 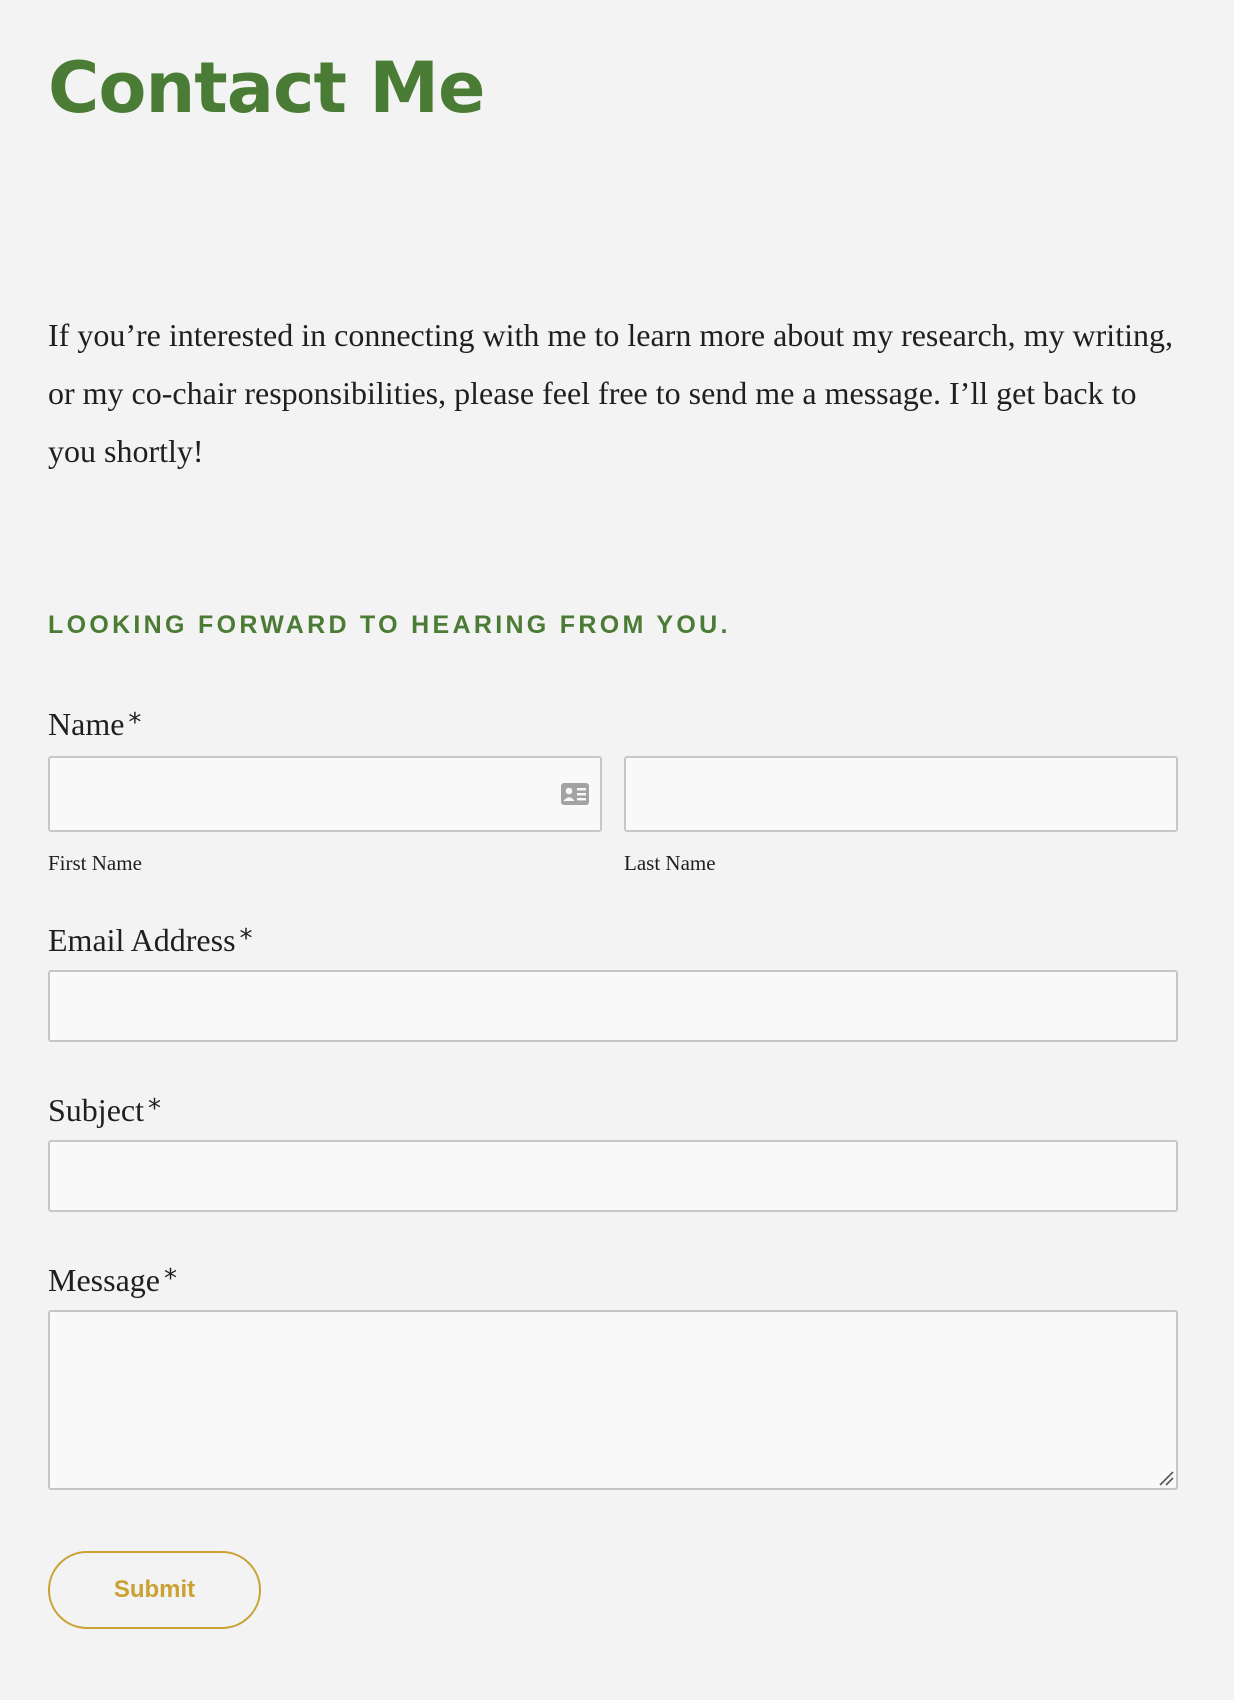 What do you see at coordinates (95, 863) in the screenshot?
I see `first-name-sublabel: First Name` at bounding box center [95, 863].